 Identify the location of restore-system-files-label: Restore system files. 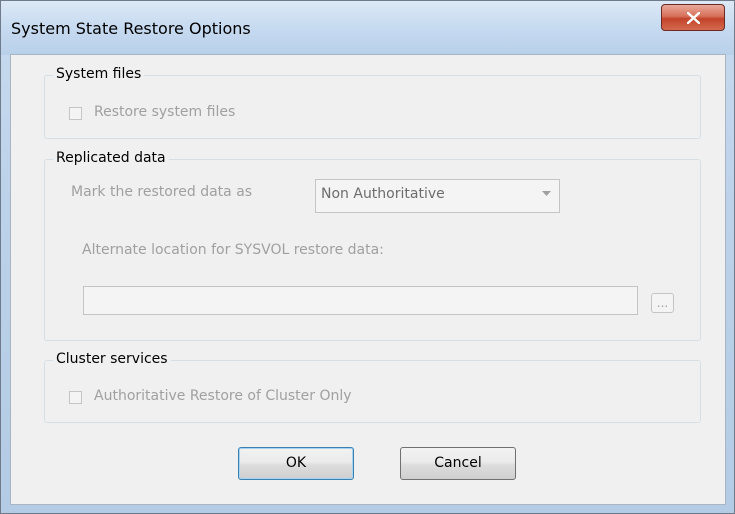
(165, 112).